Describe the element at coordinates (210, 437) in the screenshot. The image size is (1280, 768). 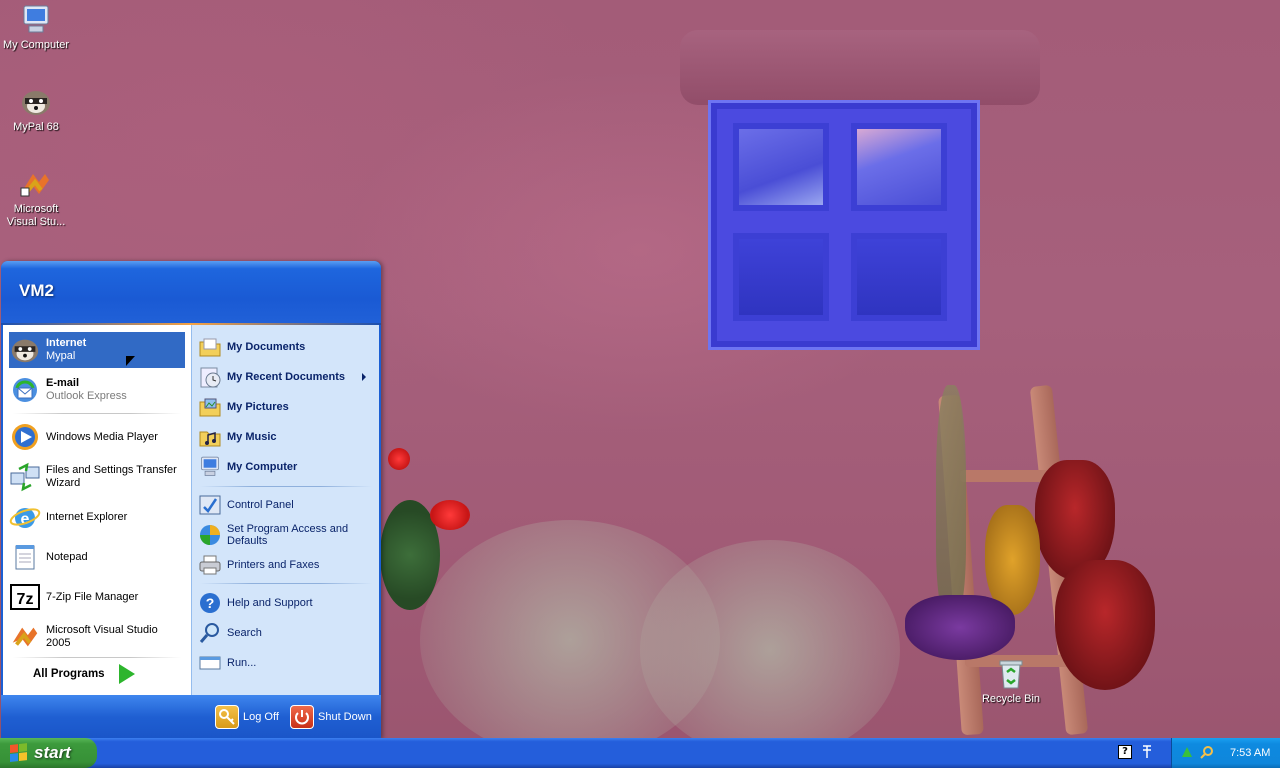
I see `music-folder-icon` at that location.